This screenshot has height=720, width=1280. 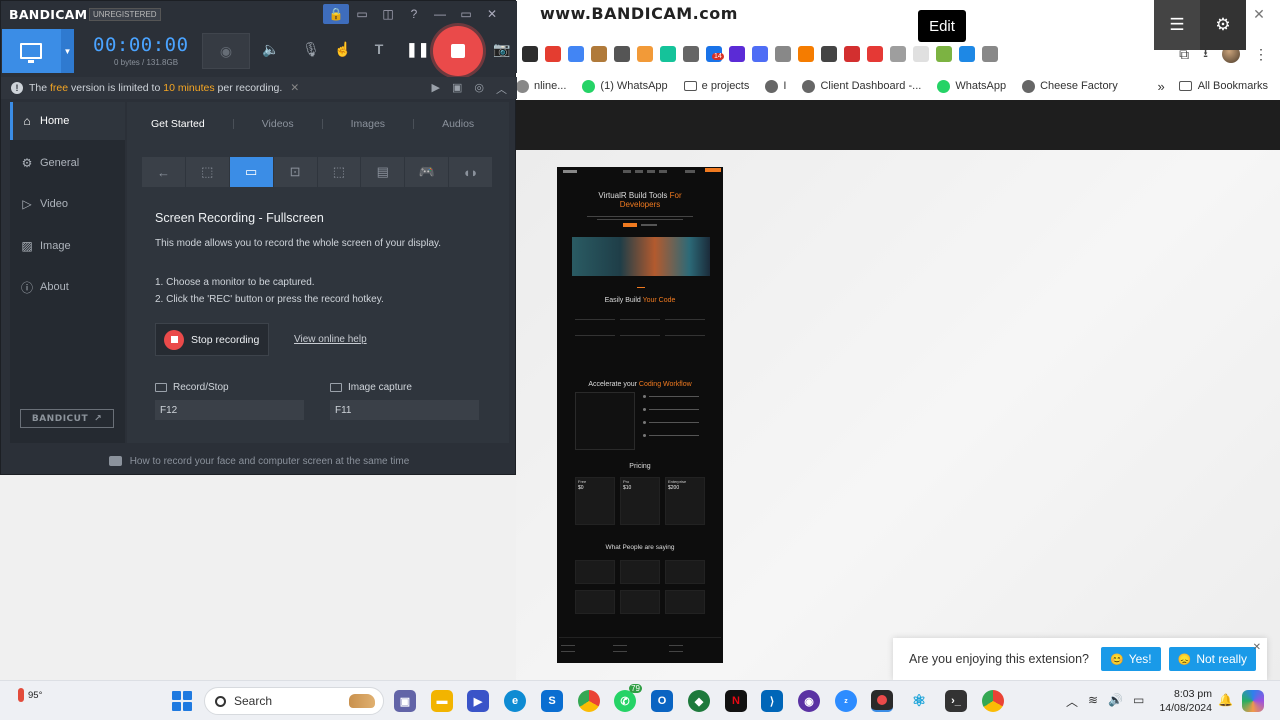 I want to click on fullscreen-mode-icon: ▭, so click(x=251, y=172).